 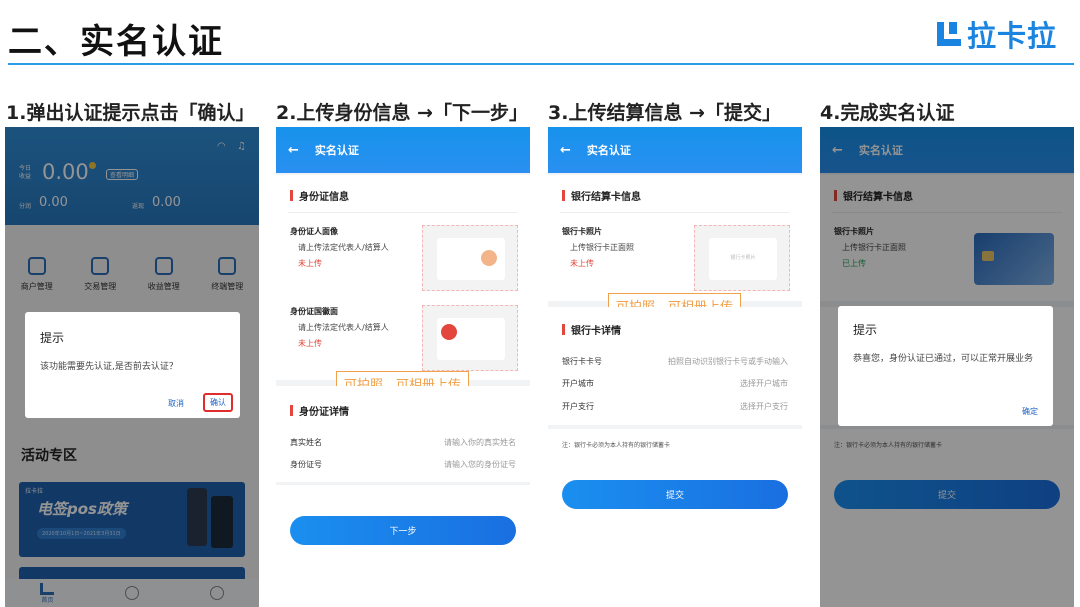 I want to click on section-id-info: 身份证信息, so click(x=319, y=195).